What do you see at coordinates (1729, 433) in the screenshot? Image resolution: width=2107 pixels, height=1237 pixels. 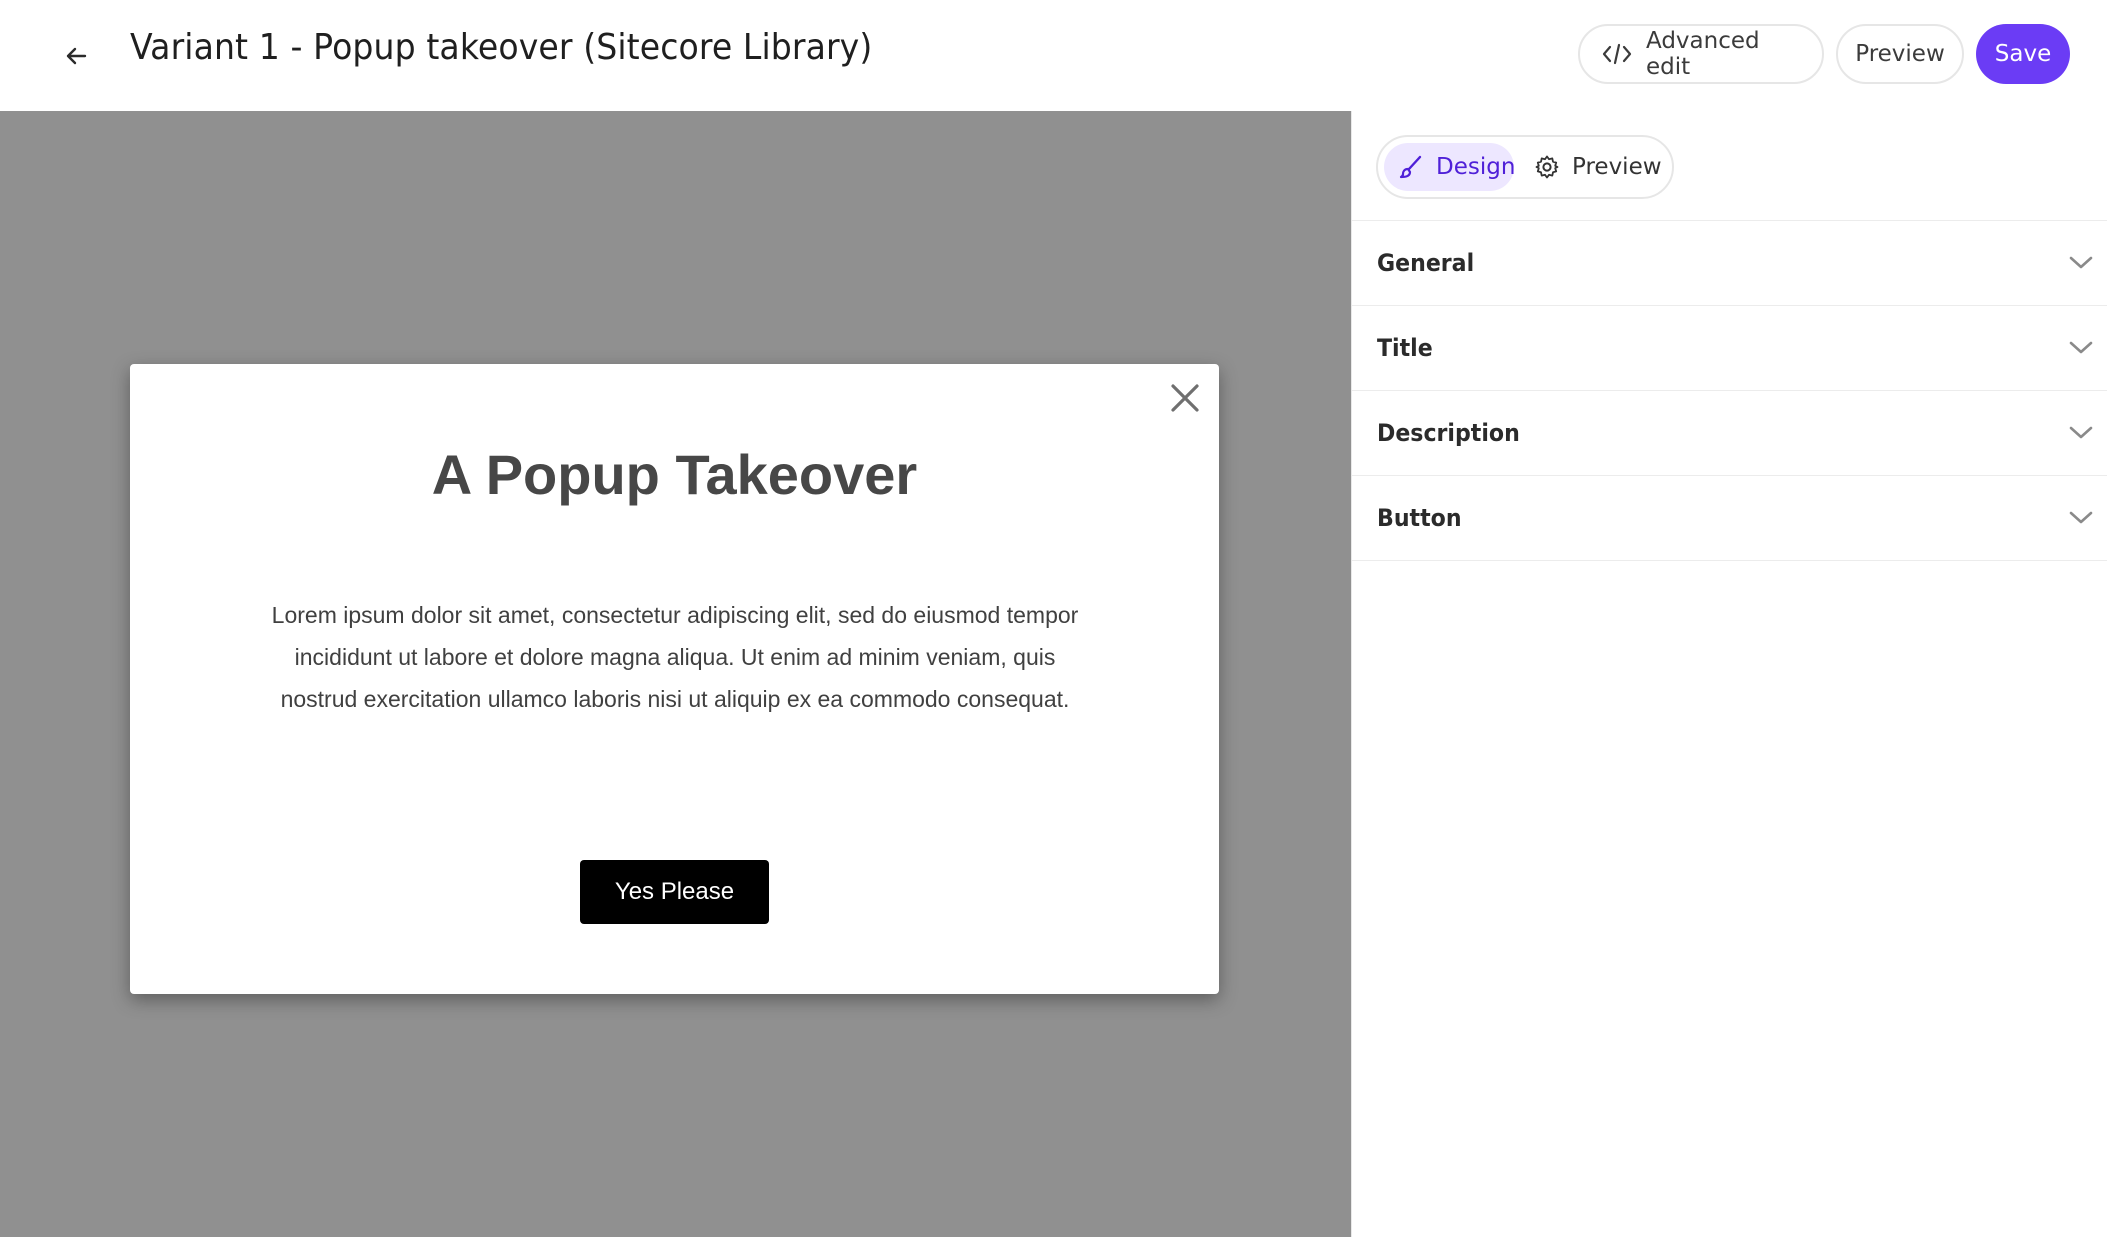 I see `accordion-description: Description` at bounding box center [1729, 433].